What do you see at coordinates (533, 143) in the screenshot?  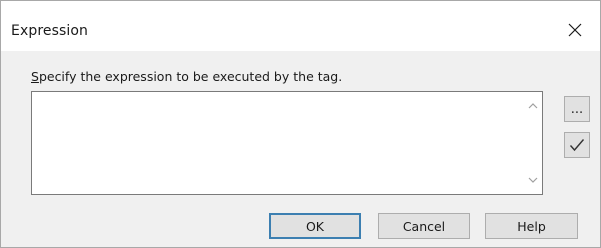 I see `vertical-scrollbar` at bounding box center [533, 143].